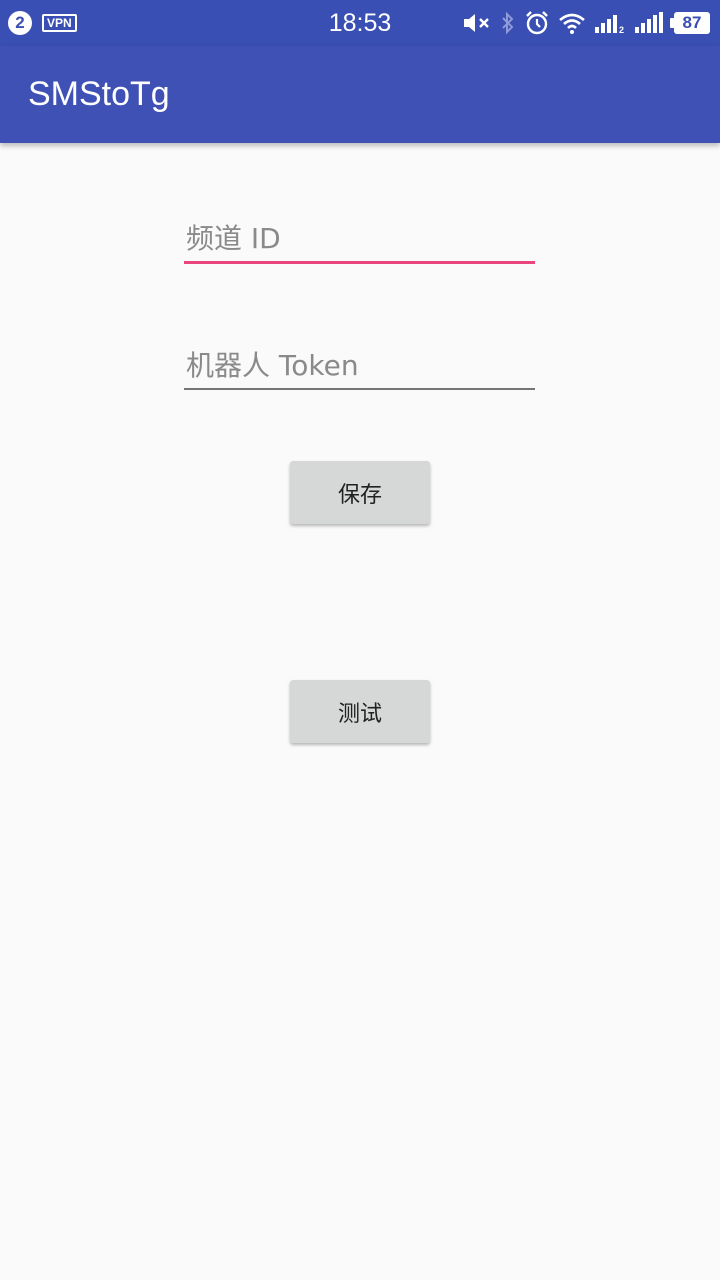  Describe the element at coordinates (508, 23) in the screenshot. I see `bluetooth-icon` at that location.